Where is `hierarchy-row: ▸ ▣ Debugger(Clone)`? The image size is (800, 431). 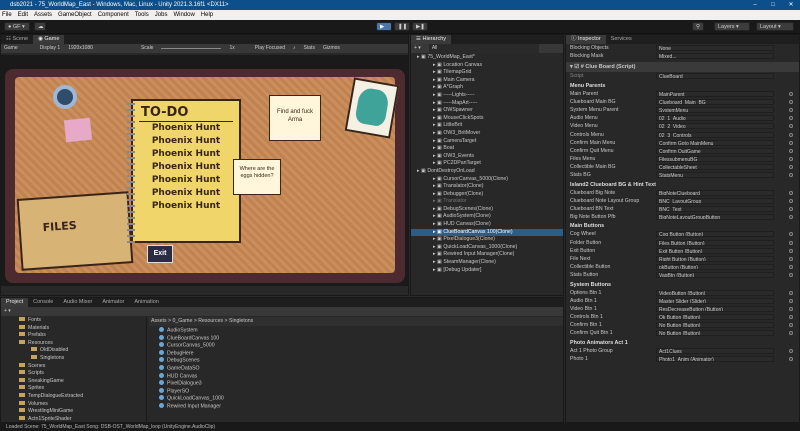
hierarchy-row: ▸ ▣ Debugger(Clone) is located at coordinates (487, 195).